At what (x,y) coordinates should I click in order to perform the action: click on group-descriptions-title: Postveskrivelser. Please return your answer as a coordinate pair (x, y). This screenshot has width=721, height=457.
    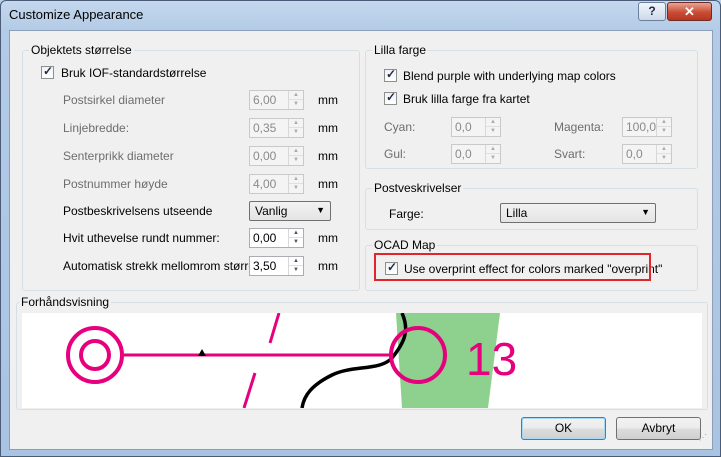
    Looking at the image, I should click on (418, 188).